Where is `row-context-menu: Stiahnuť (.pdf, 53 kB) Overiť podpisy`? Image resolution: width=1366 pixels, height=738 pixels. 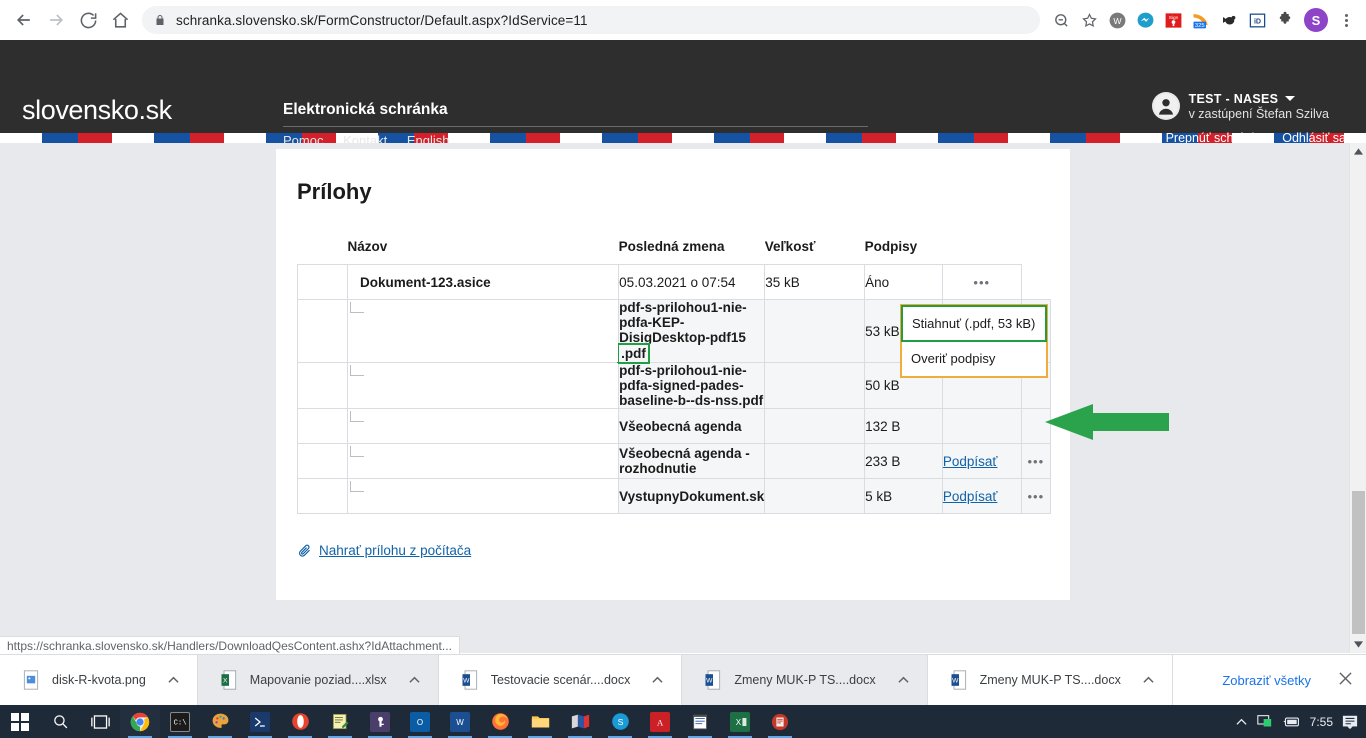 row-context-menu: Stiahnuť (.pdf, 53 kB) Overiť podpisy is located at coordinates (974, 341).